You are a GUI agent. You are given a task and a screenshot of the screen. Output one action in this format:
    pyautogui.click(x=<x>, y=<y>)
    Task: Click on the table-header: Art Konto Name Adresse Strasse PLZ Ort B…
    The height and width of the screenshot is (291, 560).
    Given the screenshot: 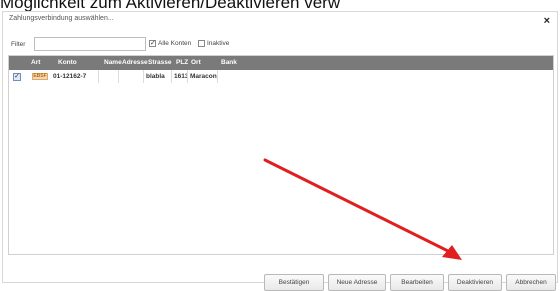 What is the action you would take?
    pyautogui.click(x=281, y=63)
    